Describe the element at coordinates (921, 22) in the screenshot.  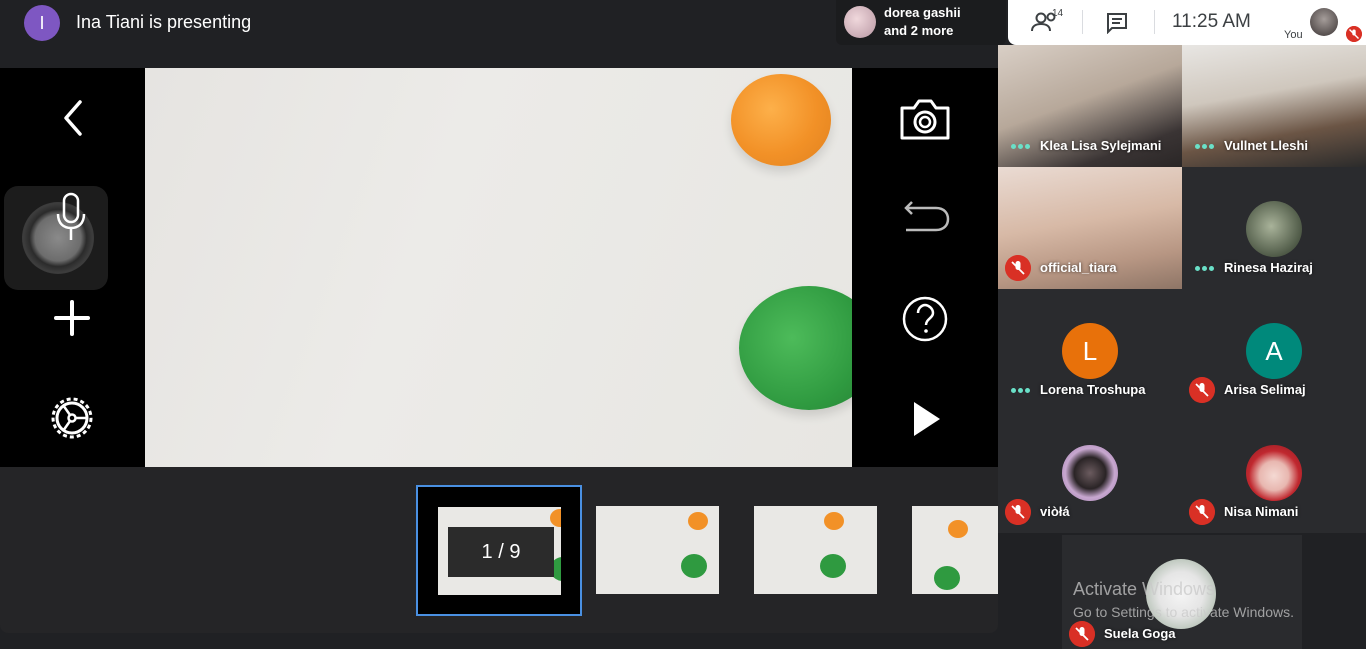
I see `join-notification: dorea gashii and 2 more` at that location.